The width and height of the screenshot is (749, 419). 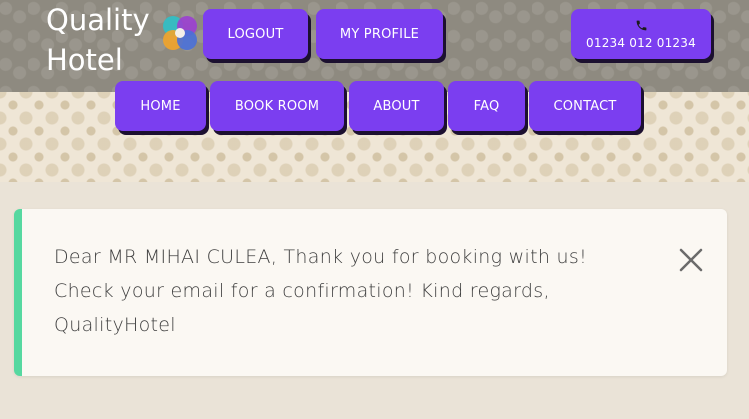 What do you see at coordinates (641, 34) in the screenshot?
I see `phone-button: 01234 012 01234` at bounding box center [641, 34].